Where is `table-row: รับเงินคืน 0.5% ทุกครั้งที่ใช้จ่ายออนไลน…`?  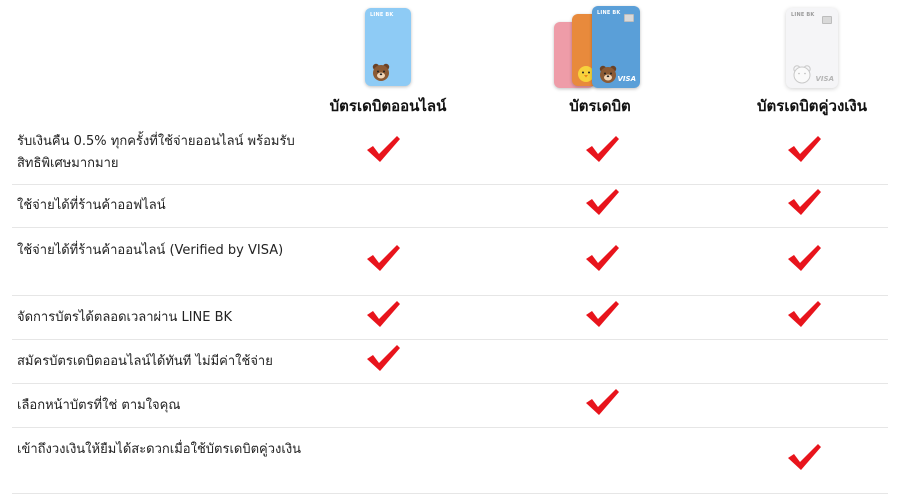
table-row: รับเงินคืน 0.5% ทุกครั้งที่ใช้จ่ายออนไลน… is located at coordinates (450, 153).